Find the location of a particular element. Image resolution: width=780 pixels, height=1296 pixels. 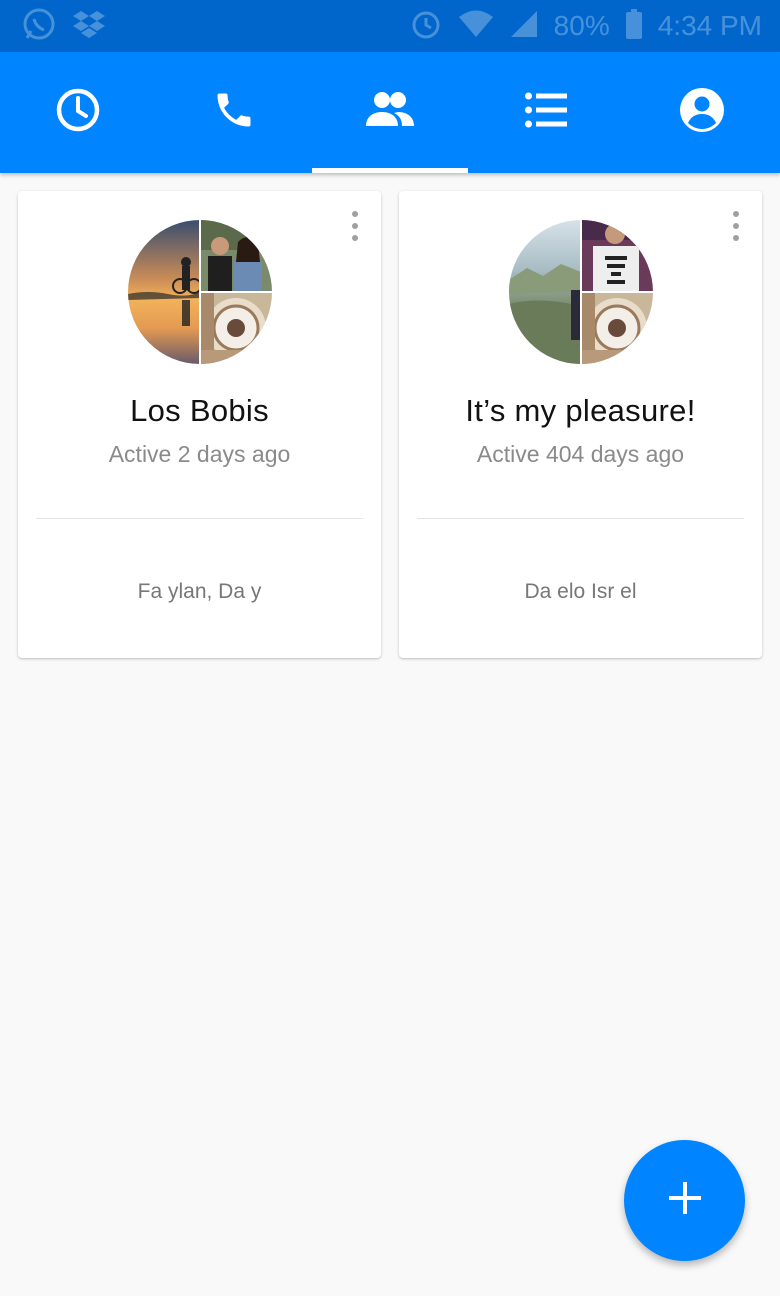

phone-icon is located at coordinates (234, 112).